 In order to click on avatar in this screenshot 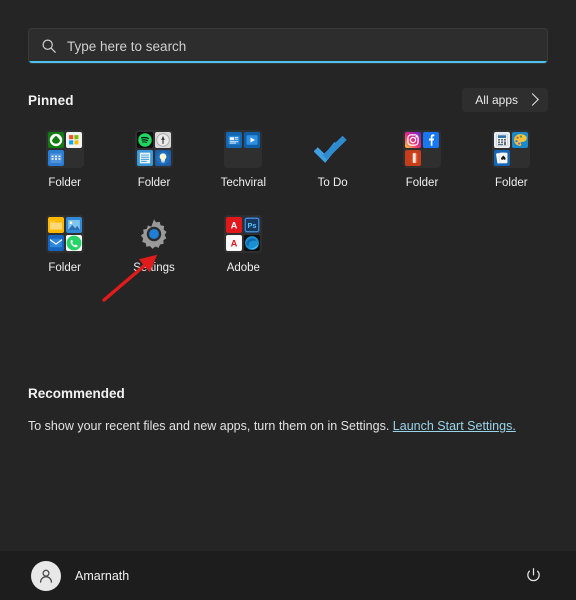, I will do `click(46, 575)`.